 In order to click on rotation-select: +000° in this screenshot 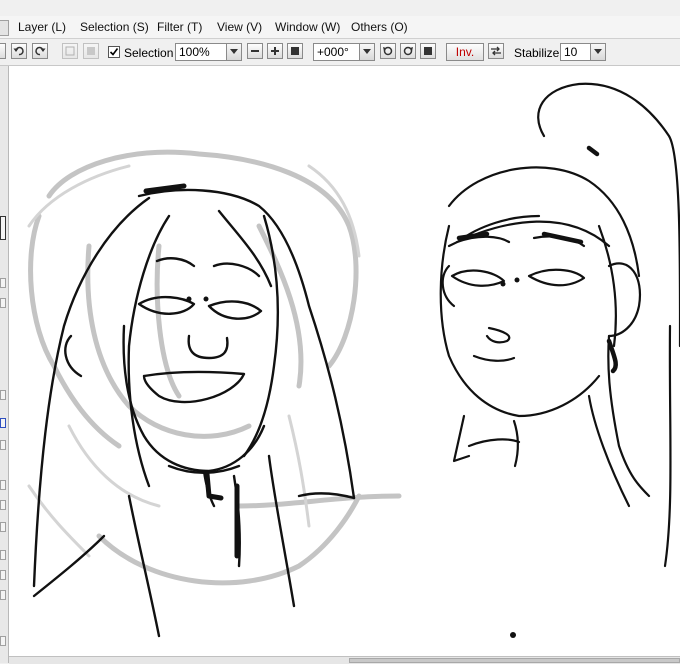, I will do `click(344, 52)`.